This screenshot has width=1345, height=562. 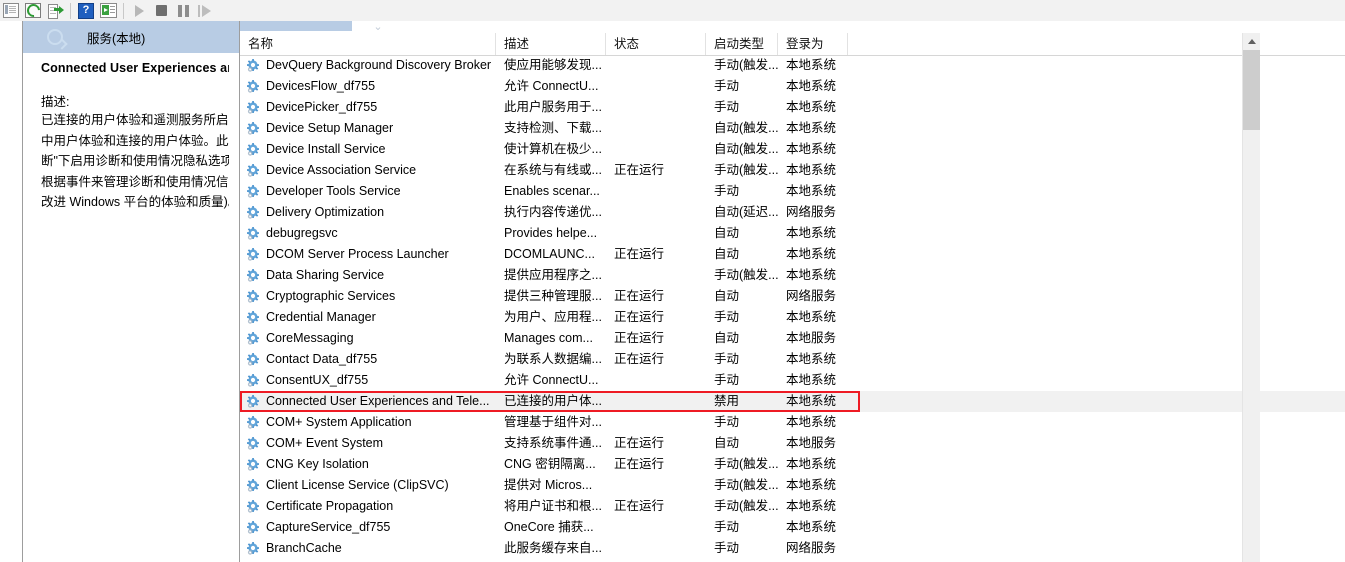 What do you see at coordinates (727, 401) in the screenshot?
I see `cell-startup: 禁用` at bounding box center [727, 401].